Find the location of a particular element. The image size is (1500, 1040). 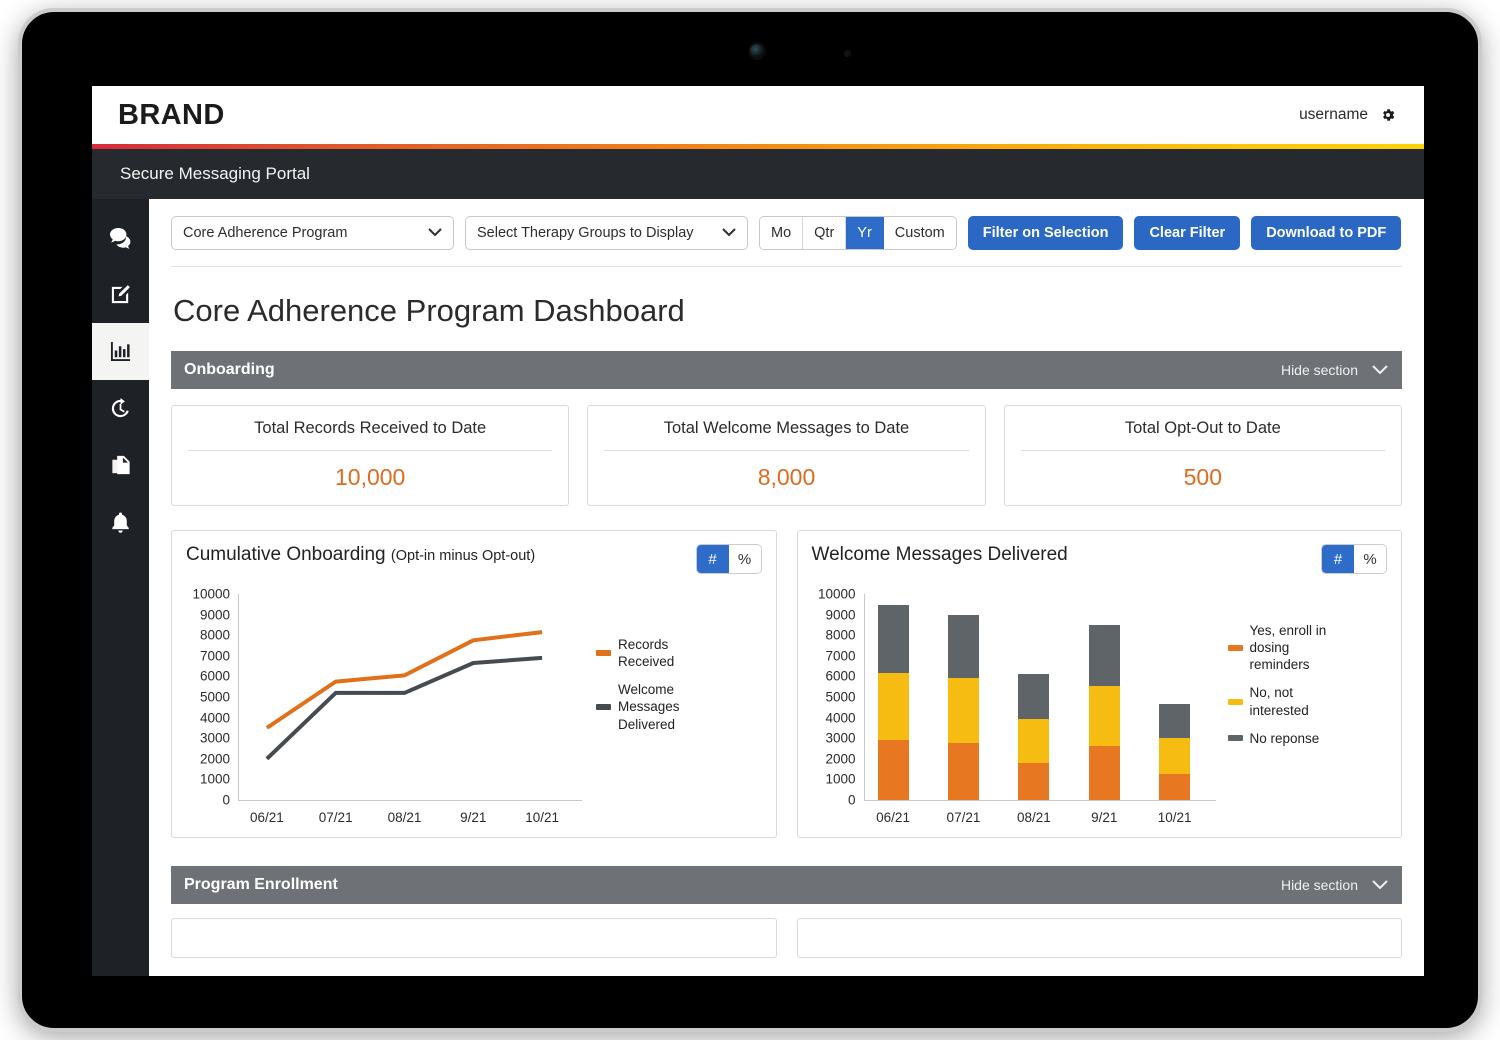

chart-toggle-line: # % is located at coordinates (728, 559).